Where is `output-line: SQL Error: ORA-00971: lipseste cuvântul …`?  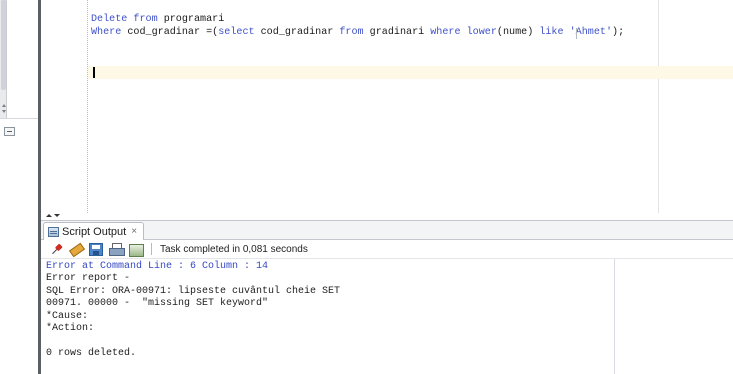
output-line: SQL Error: ORA-00971: lipseste cuvântul … is located at coordinates (193, 291).